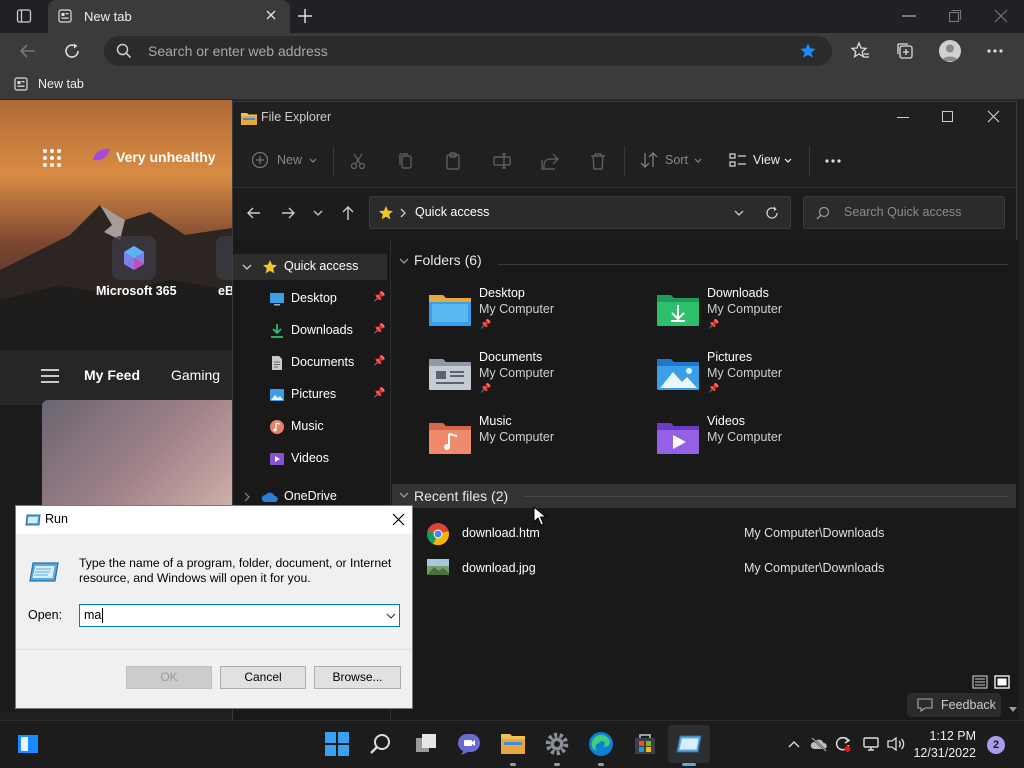  I want to click on ebay-tile, so click(224, 258).